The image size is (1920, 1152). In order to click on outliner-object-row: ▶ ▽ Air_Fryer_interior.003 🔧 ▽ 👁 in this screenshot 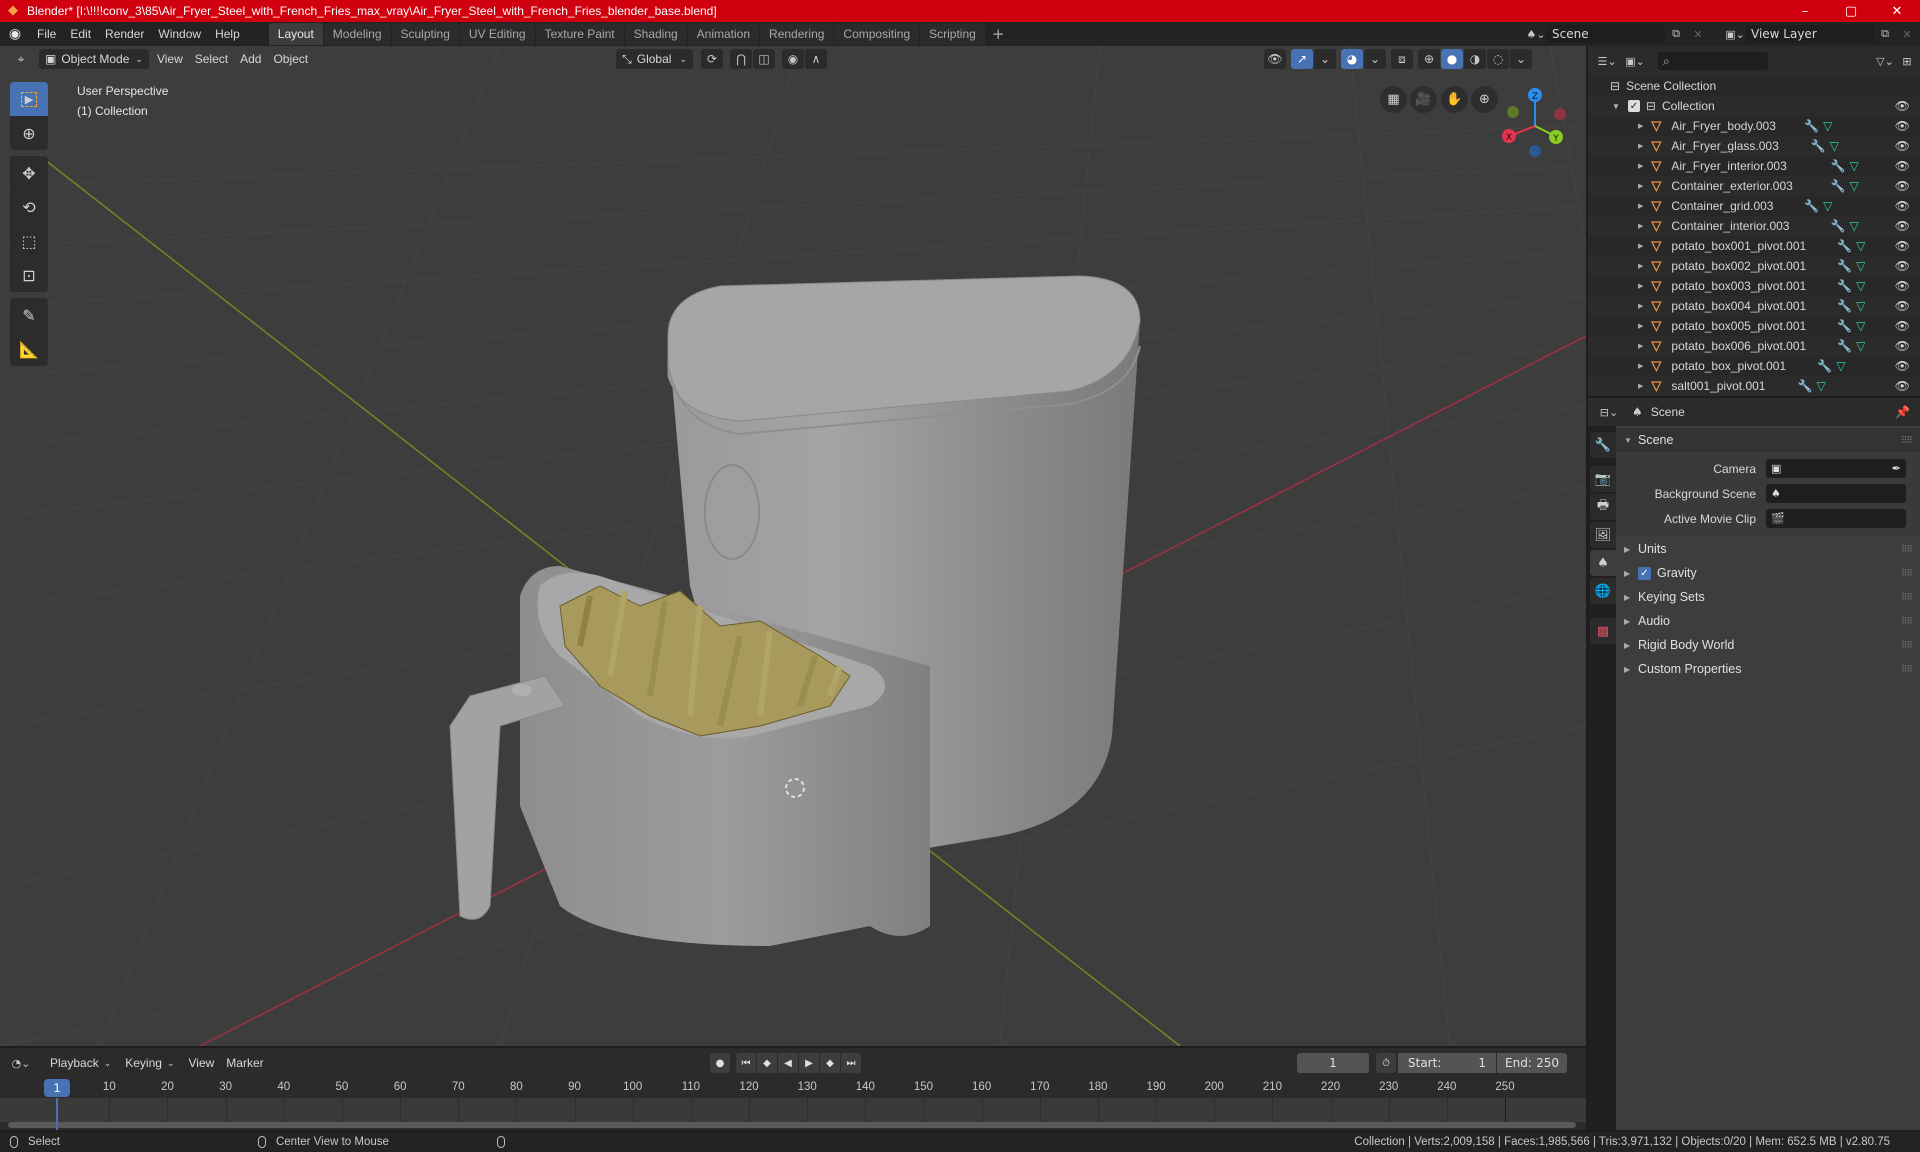, I will do `click(1754, 166)`.